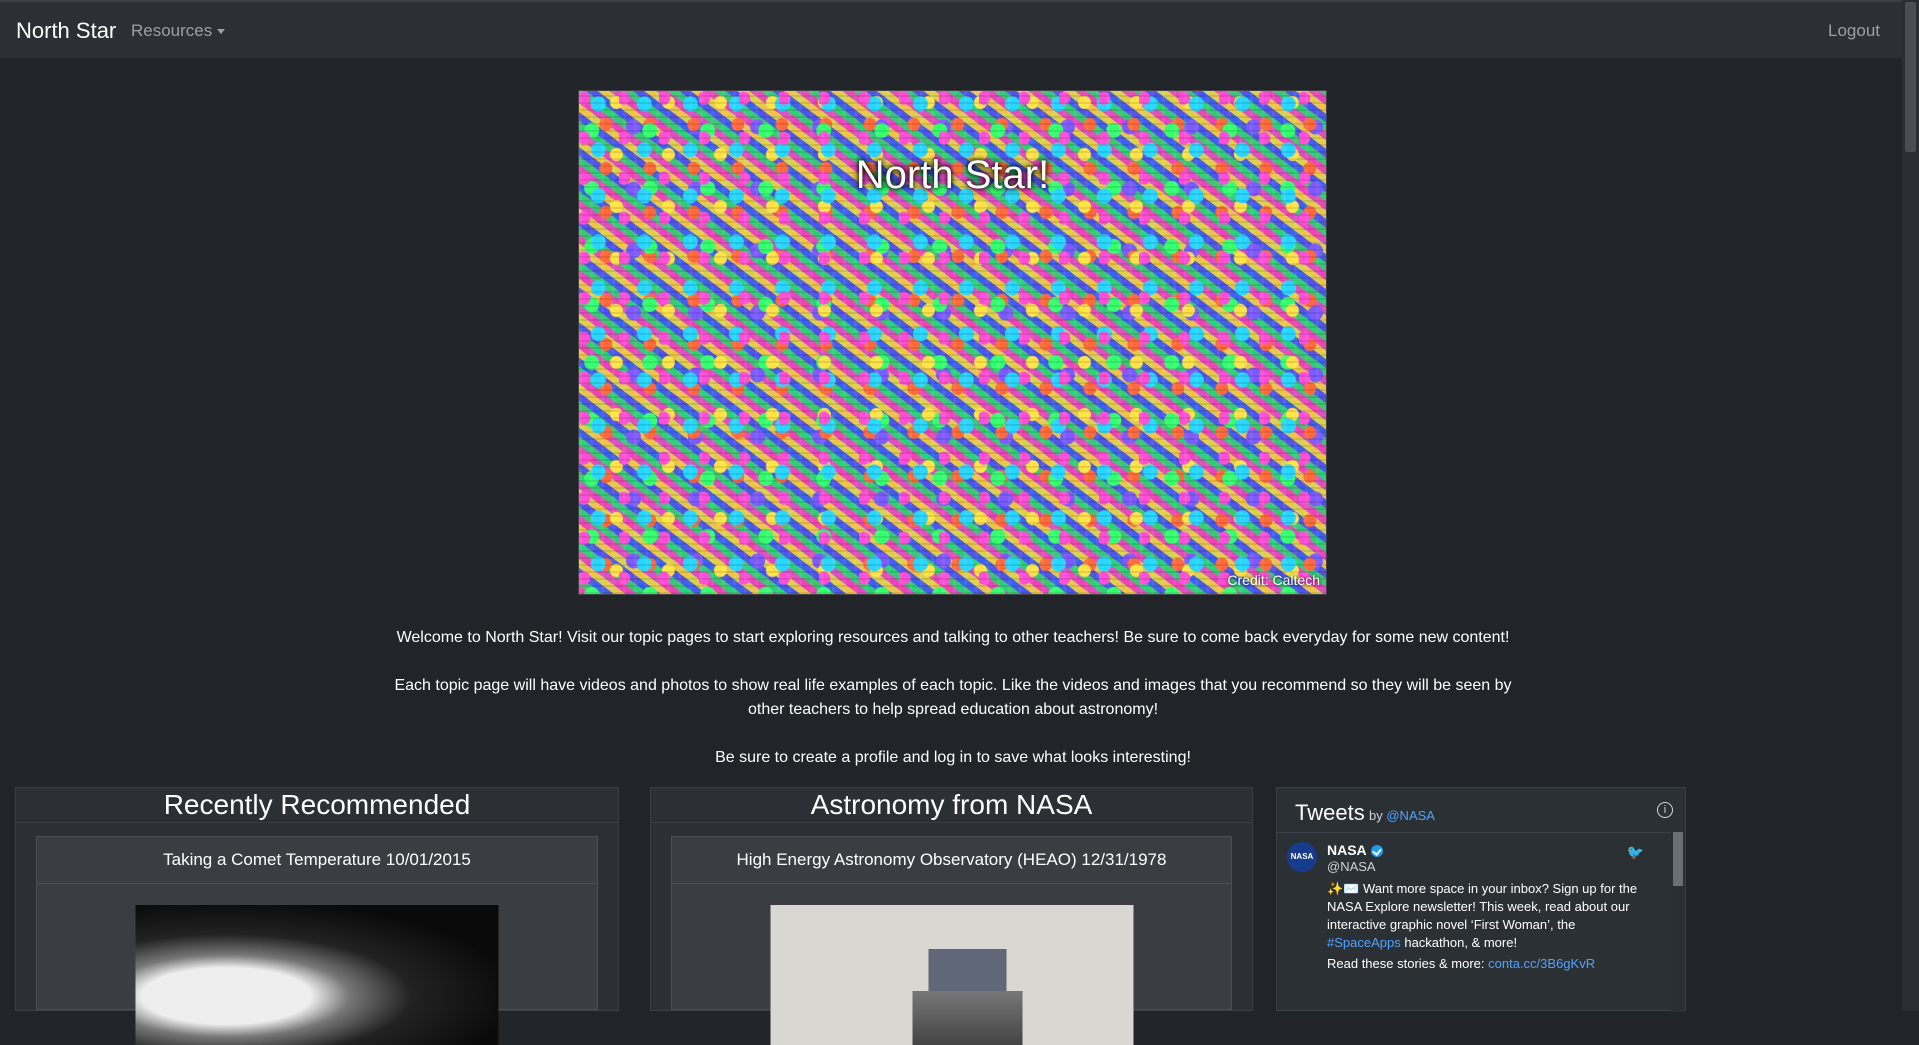  Describe the element at coordinates (1481, 810) in the screenshot. I see `tweets-header: Tweets by @NASA i` at that location.